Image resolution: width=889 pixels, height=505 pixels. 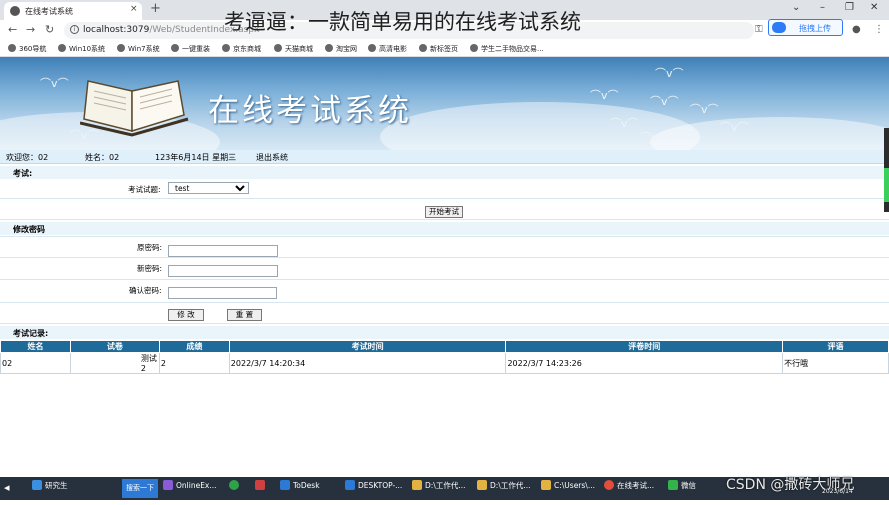 I want to click on key-icon: ⚿, so click(x=759, y=29).